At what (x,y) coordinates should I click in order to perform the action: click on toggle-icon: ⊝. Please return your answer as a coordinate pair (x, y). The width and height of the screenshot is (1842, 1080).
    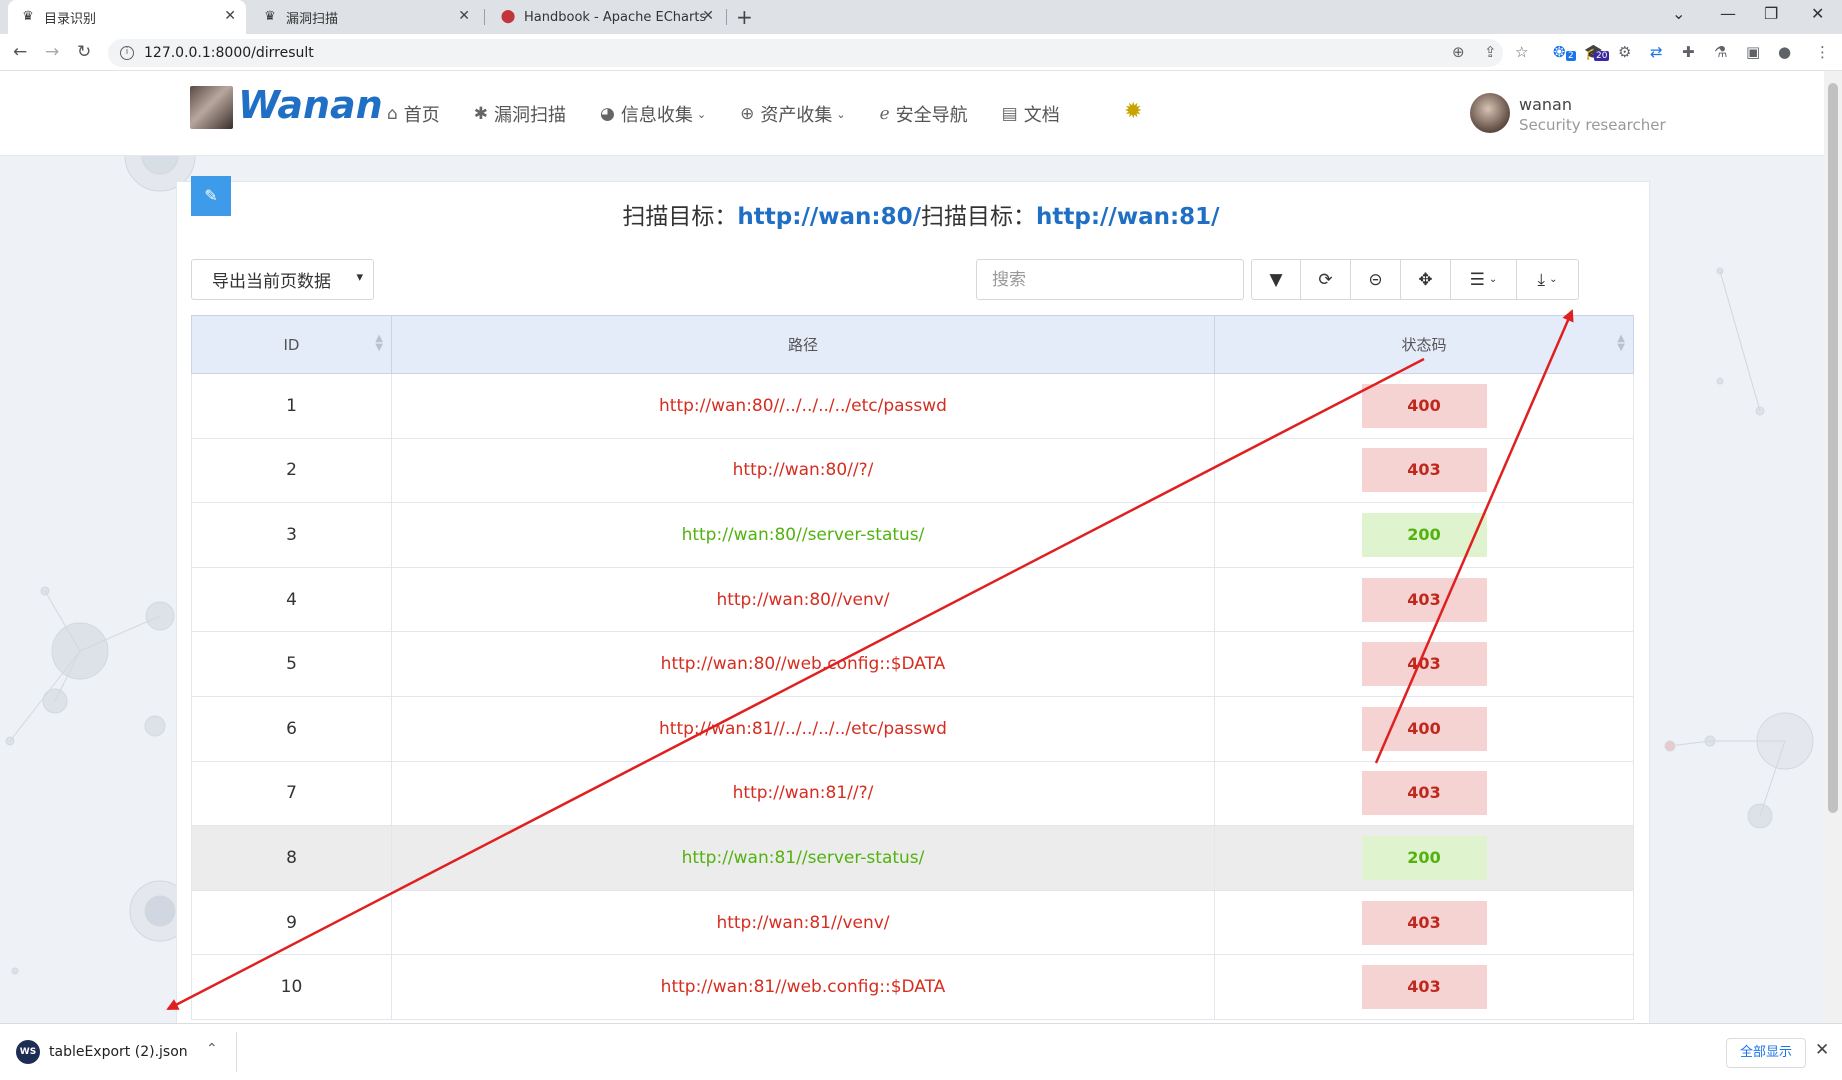
    Looking at the image, I should click on (1375, 279).